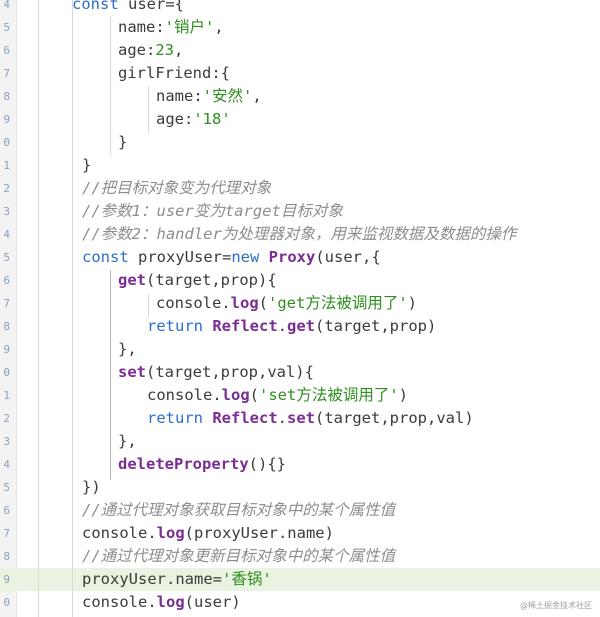 The width and height of the screenshot is (600, 617). What do you see at coordinates (151, 6) in the screenshot?
I see `code-token: user={` at bounding box center [151, 6].